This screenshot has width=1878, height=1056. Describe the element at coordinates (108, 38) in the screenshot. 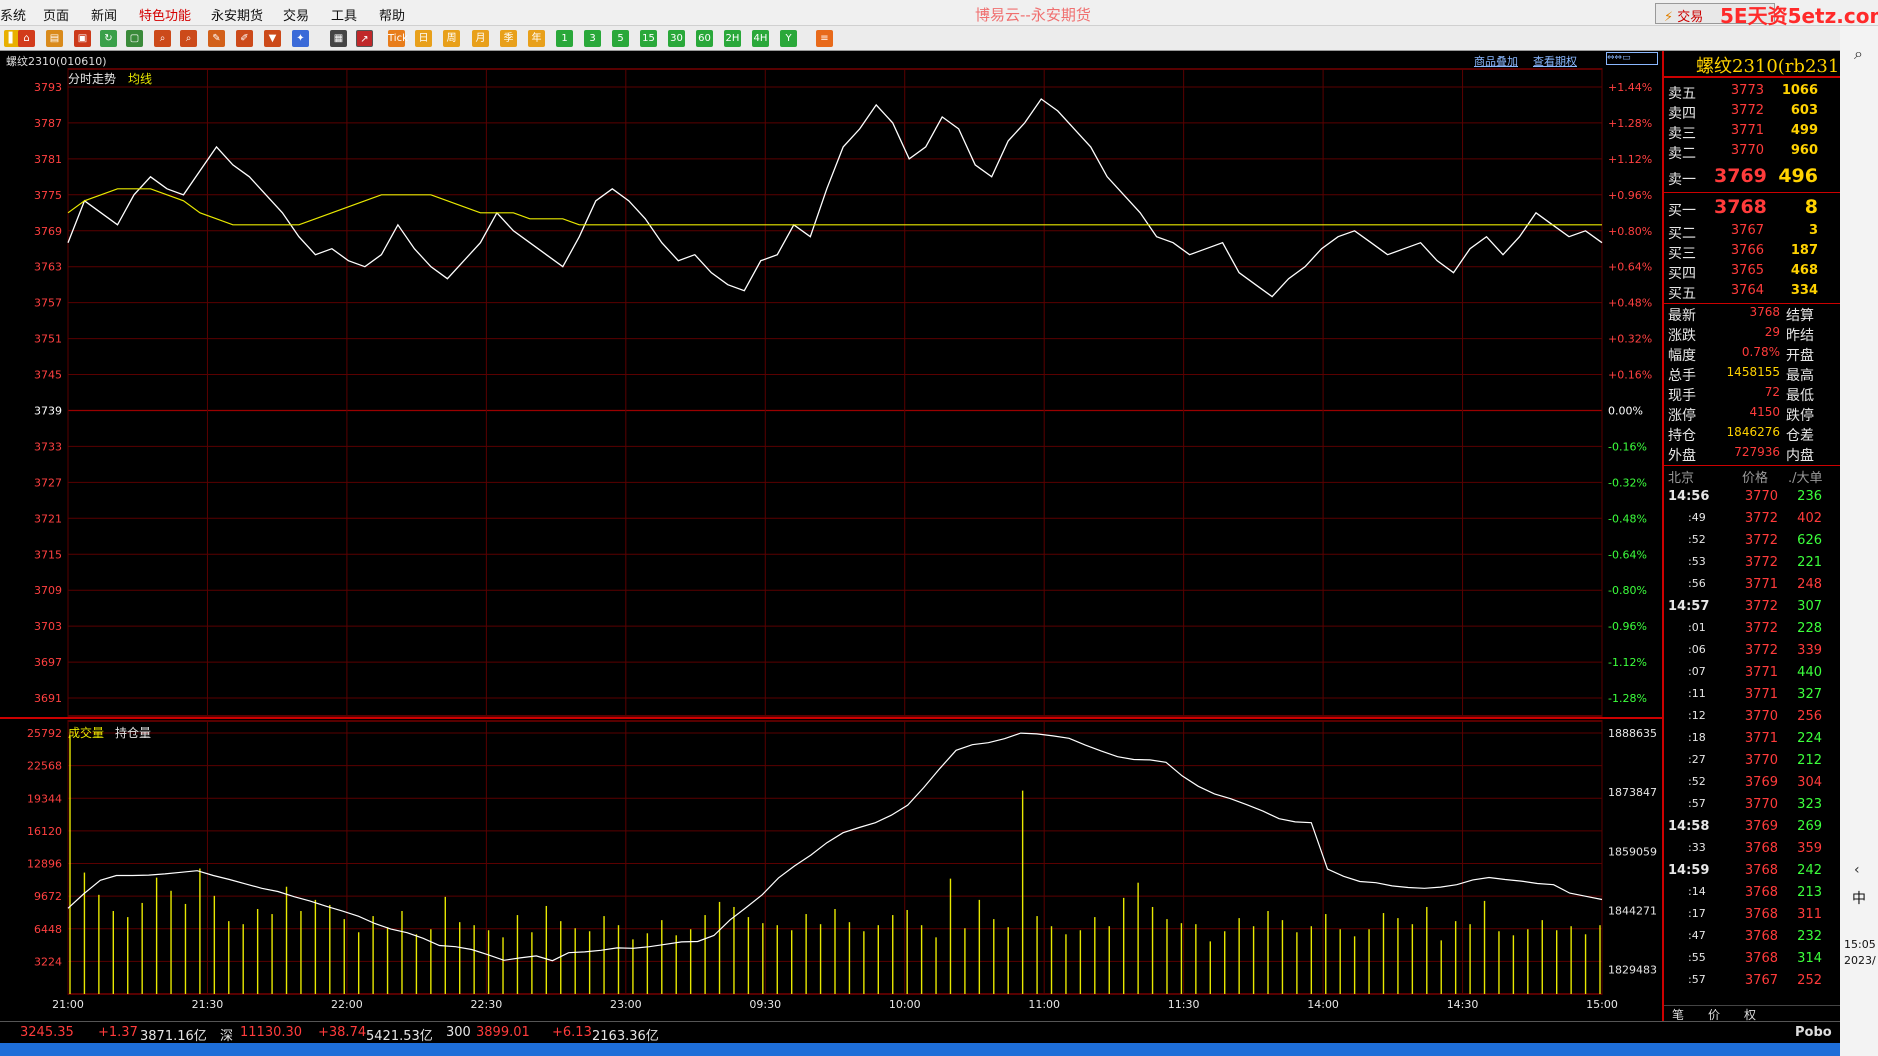

I see `refresh-icon: ↻` at that location.